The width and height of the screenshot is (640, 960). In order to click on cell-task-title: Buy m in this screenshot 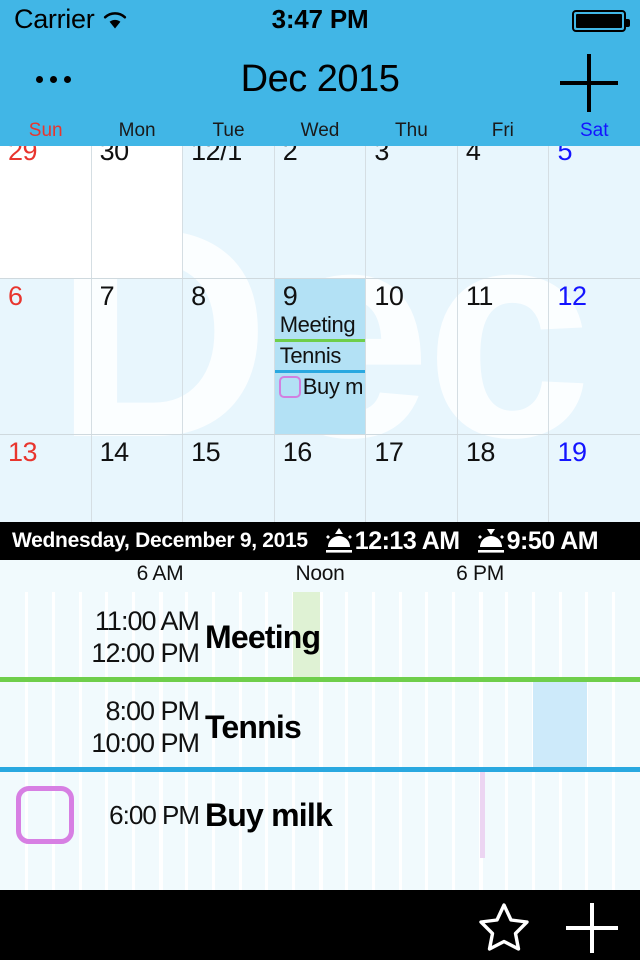, I will do `click(333, 386)`.